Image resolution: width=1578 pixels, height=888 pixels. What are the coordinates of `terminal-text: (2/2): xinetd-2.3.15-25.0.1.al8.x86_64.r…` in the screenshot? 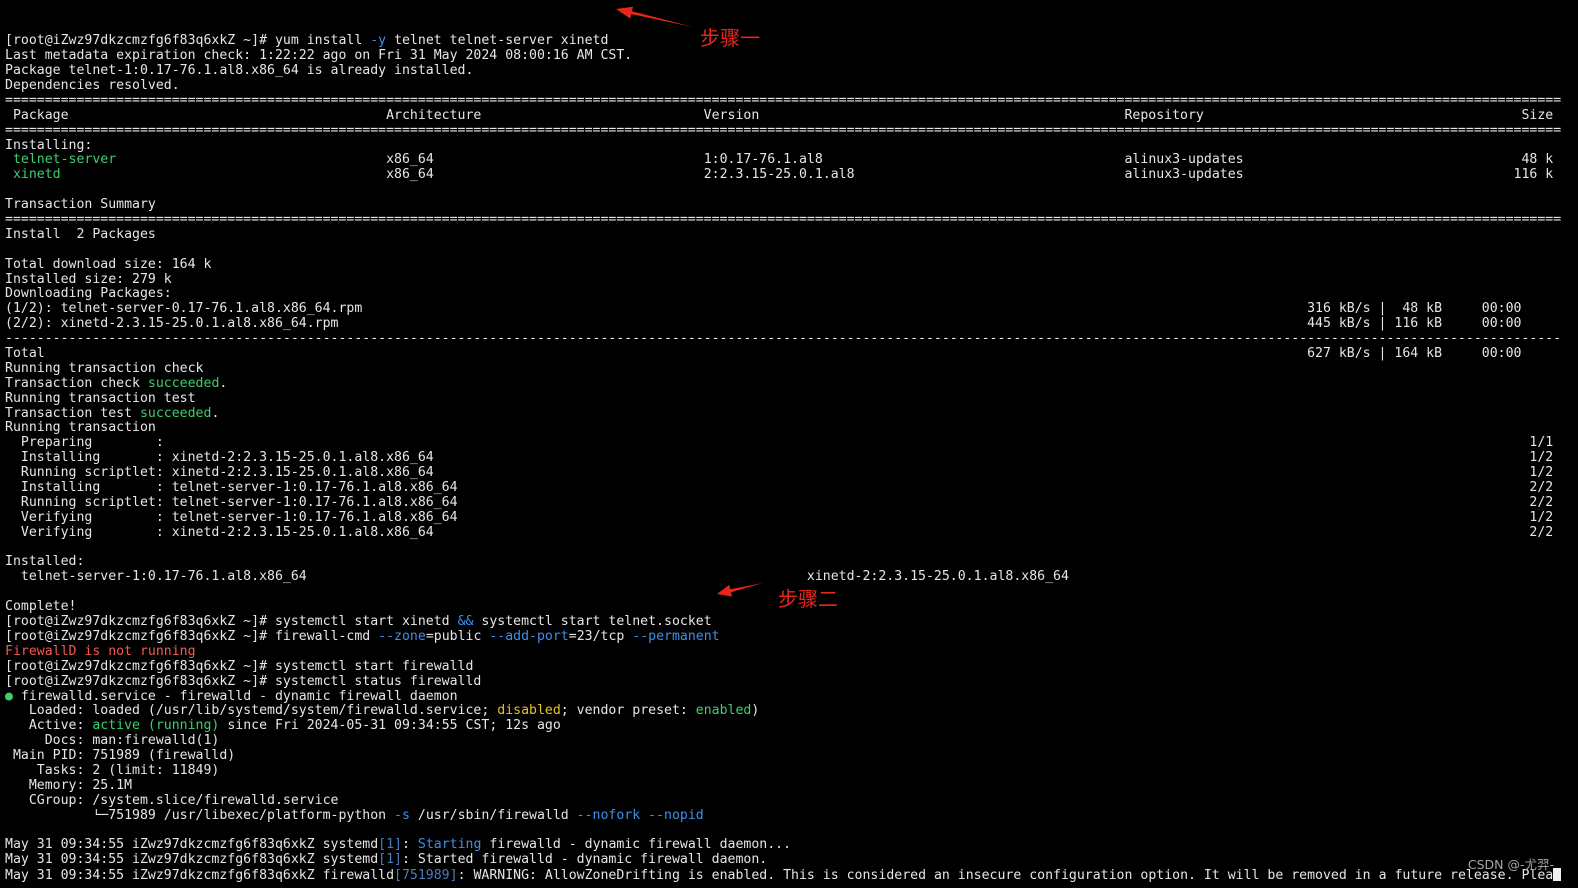 It's located at (763, 324).